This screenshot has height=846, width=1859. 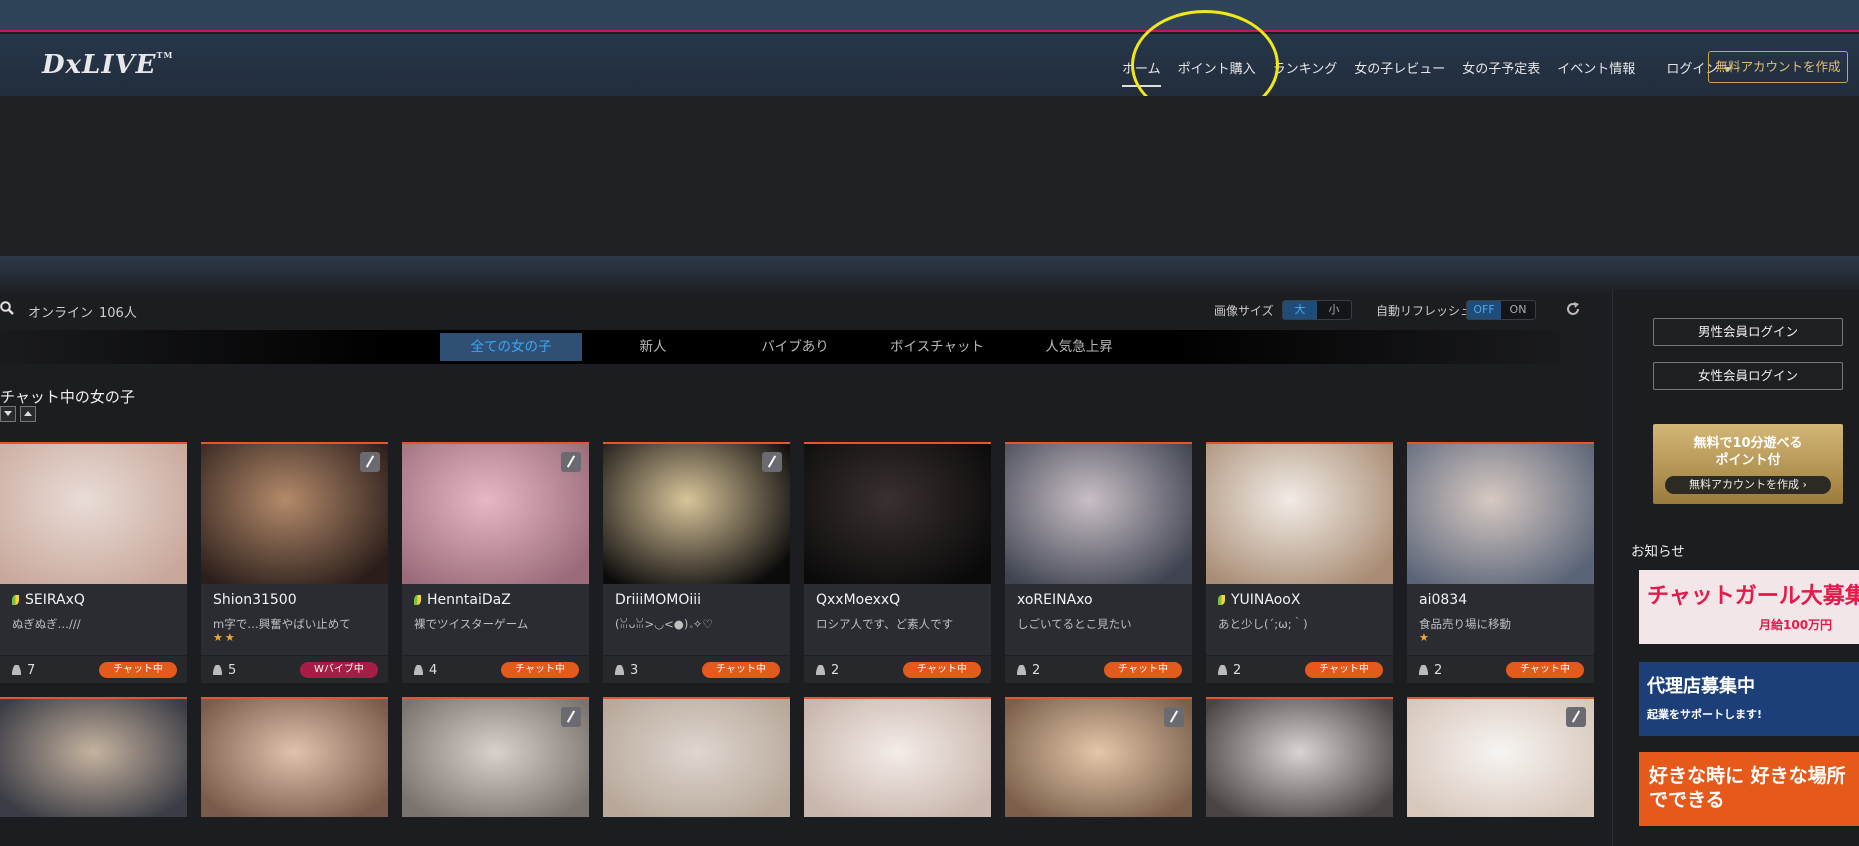 What do you see at coordinates (1266, 600) in the screenshot?
I see `performer-name-text: YUINAooX` at bounding box center [1266, 600].